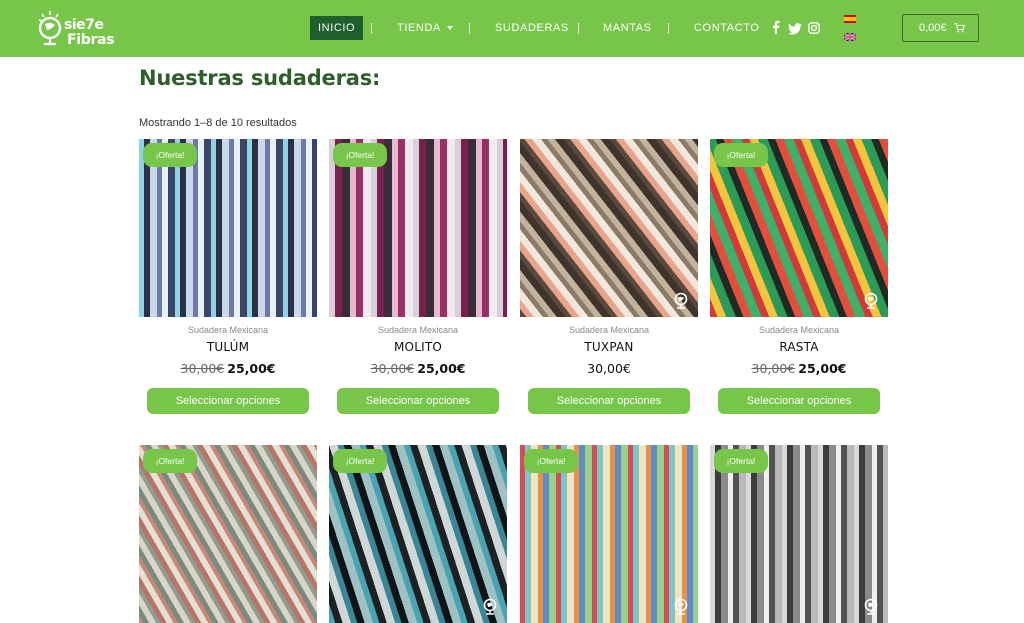 The image size is (1024, 623). I want to click on nav-item-tienda: TIENDA, so click(425, 28).